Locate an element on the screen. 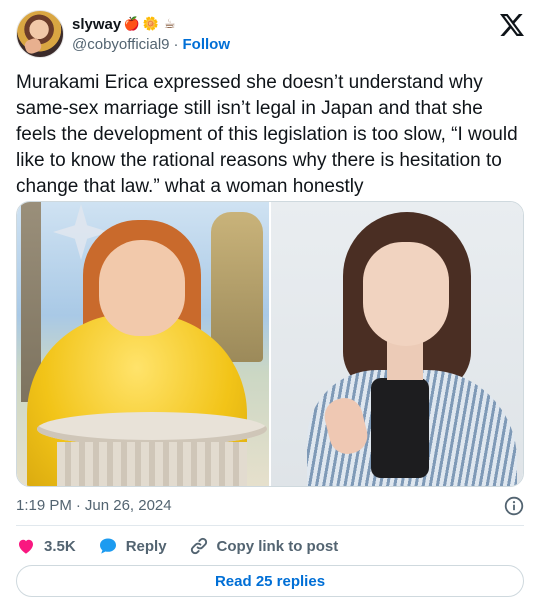  copy-link-button: Copy link to post is located at coordinates (264, 546).